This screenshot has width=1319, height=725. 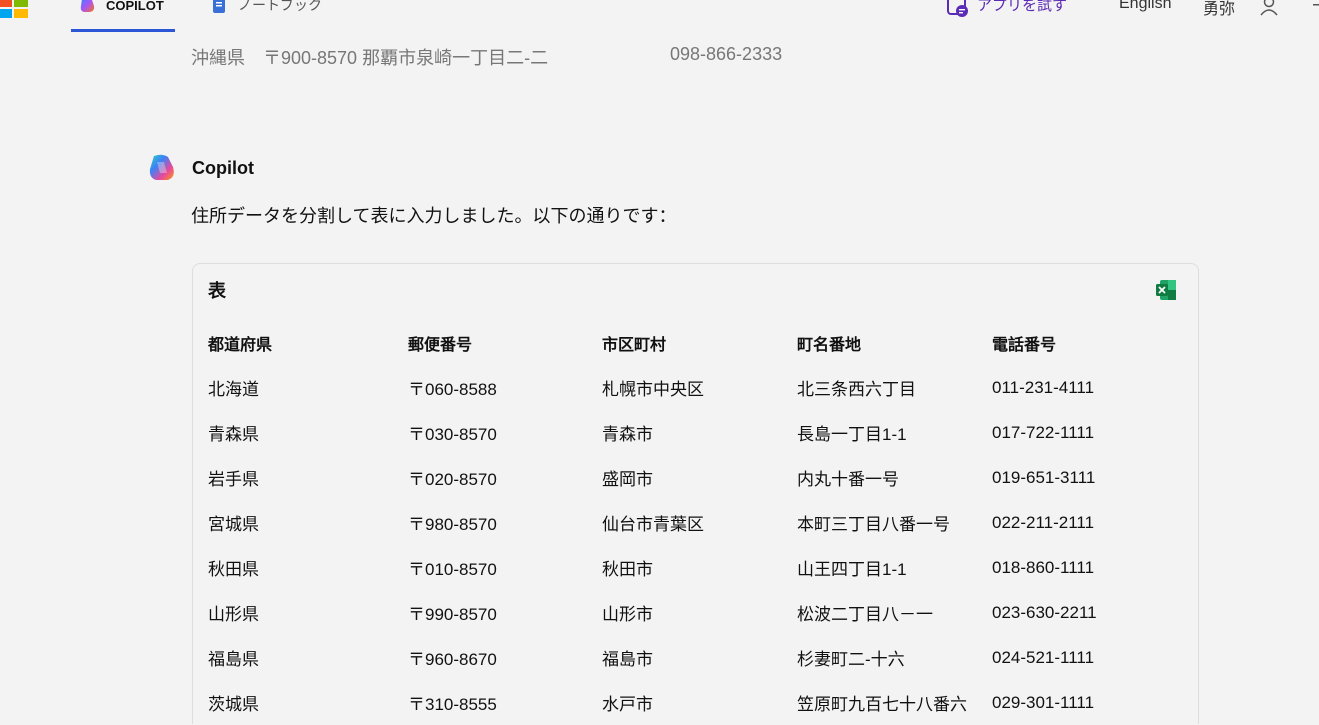 I want to click on tab-notebook: ノートブック, so click(x=267, y=16).